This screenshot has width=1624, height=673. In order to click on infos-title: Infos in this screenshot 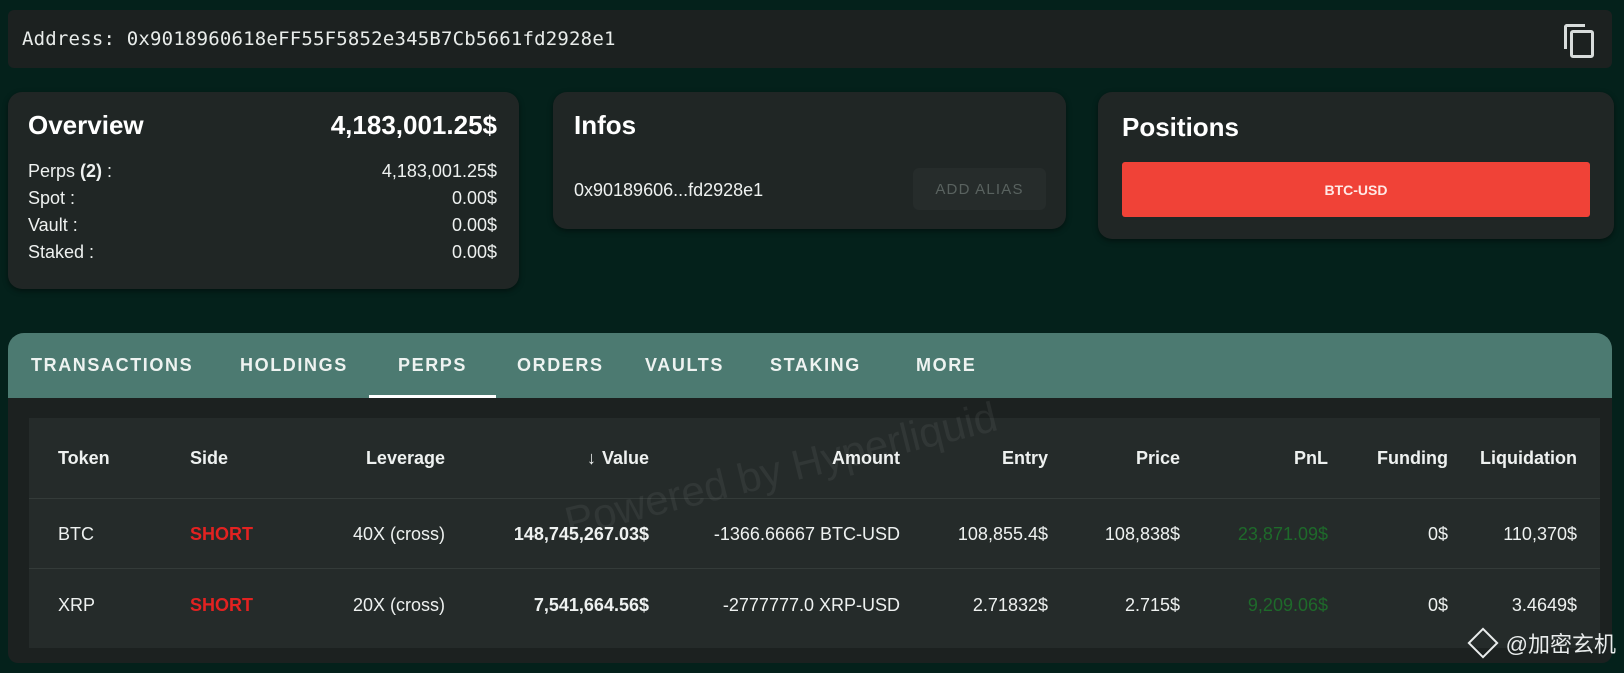, I will do `click(605, 125)`.